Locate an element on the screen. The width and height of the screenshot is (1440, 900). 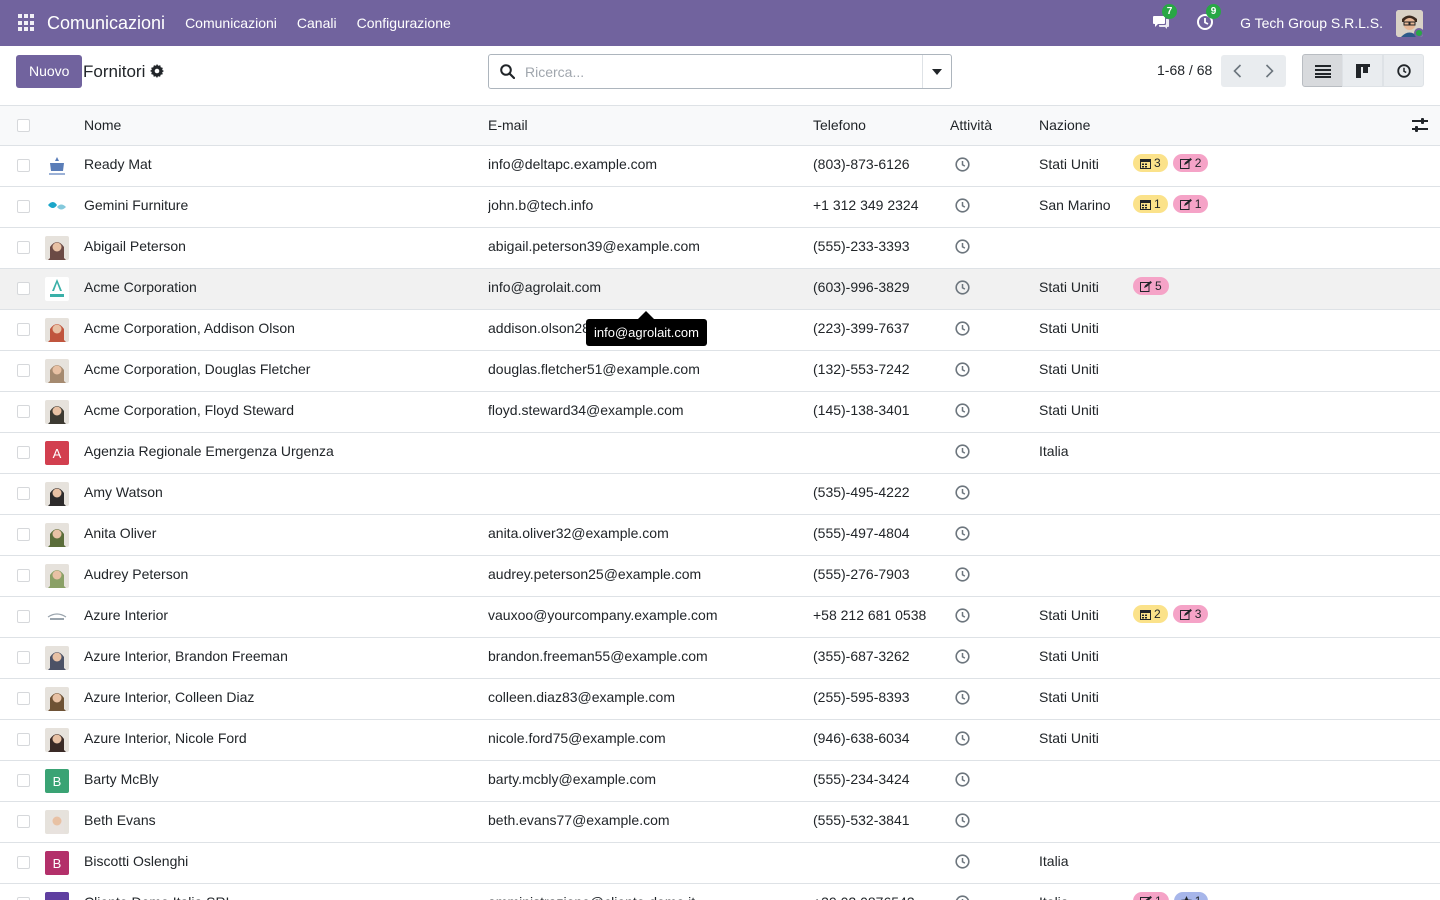
phone-cell: (132)-553-7242 is located at coordinates (877, 369).